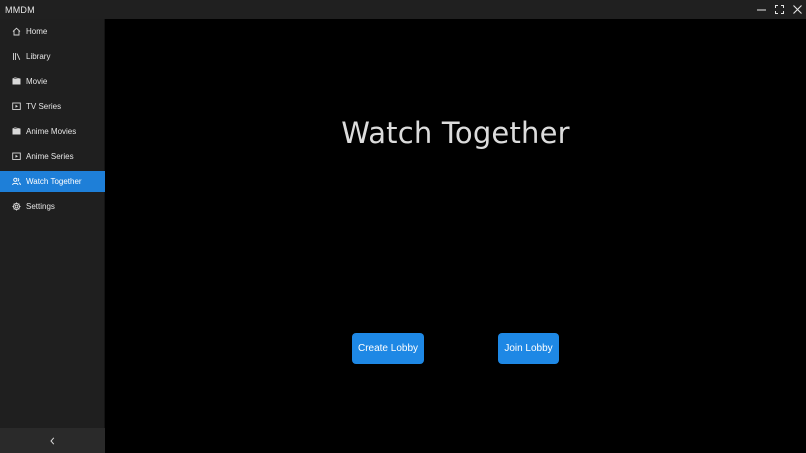  I want to click on sidebar-item-anime-movies: Anime Movies, so click(52, 131).